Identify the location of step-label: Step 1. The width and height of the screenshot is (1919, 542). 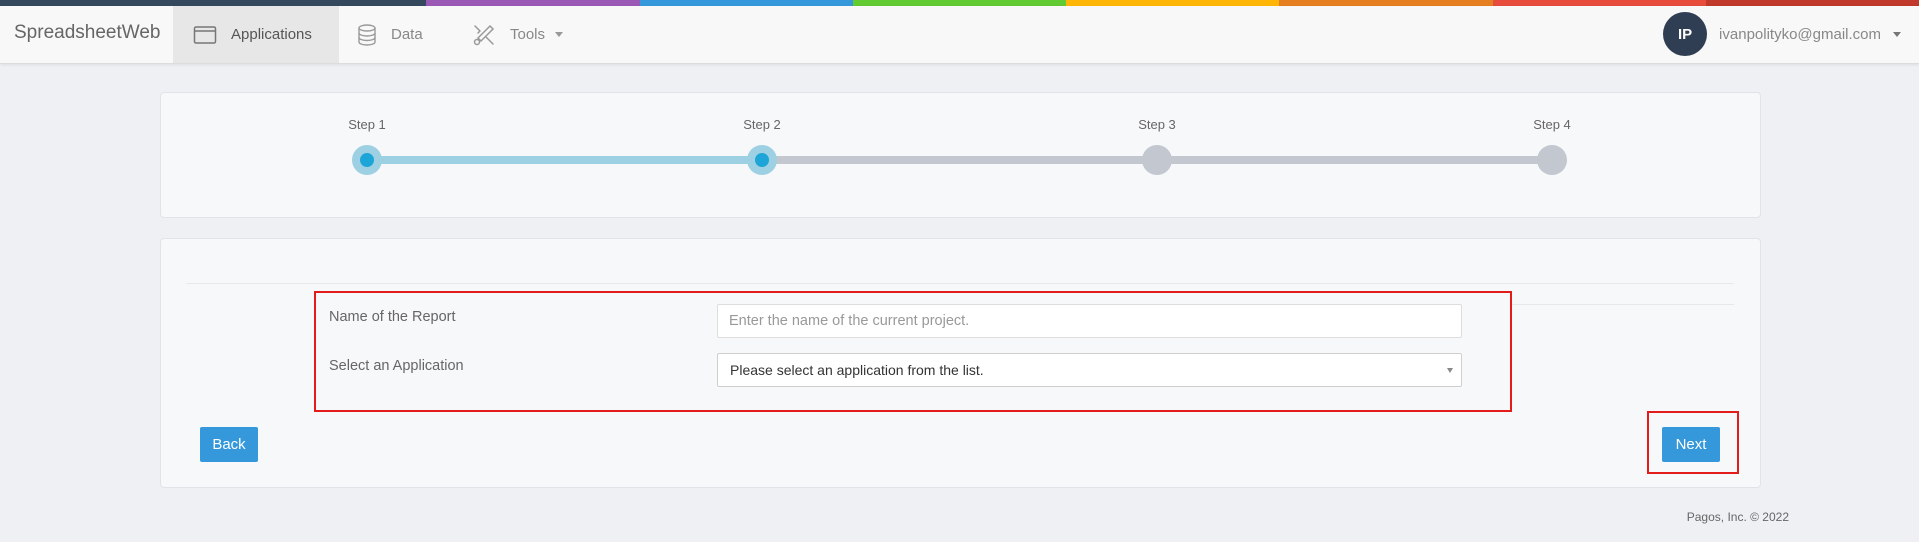
(367, 124).